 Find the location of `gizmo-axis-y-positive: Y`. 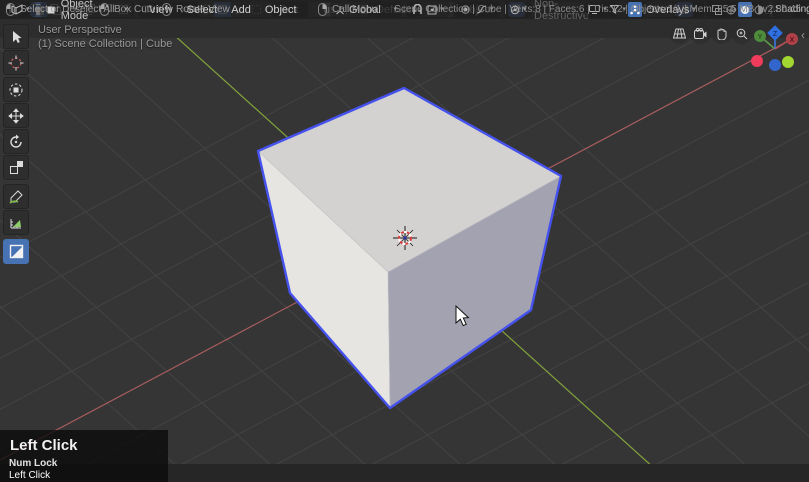

gizmo-axis-y-positive: Y is located at coordinates (760, 36).